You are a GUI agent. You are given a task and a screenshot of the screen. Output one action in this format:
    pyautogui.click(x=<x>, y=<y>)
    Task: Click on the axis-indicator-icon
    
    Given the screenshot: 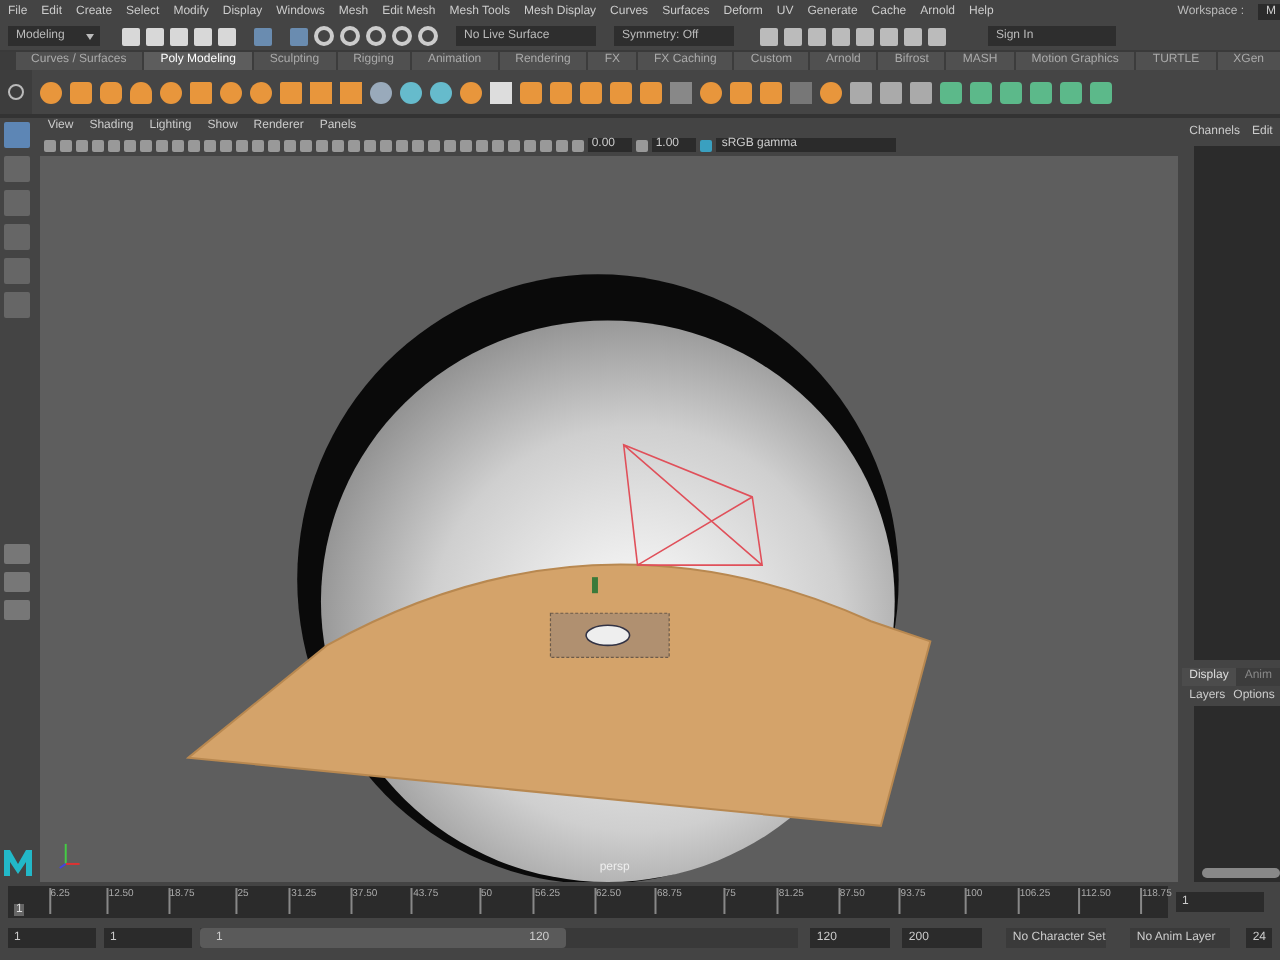 What is the action you would take?
    pyautogui.click(x=69, y=855)
    